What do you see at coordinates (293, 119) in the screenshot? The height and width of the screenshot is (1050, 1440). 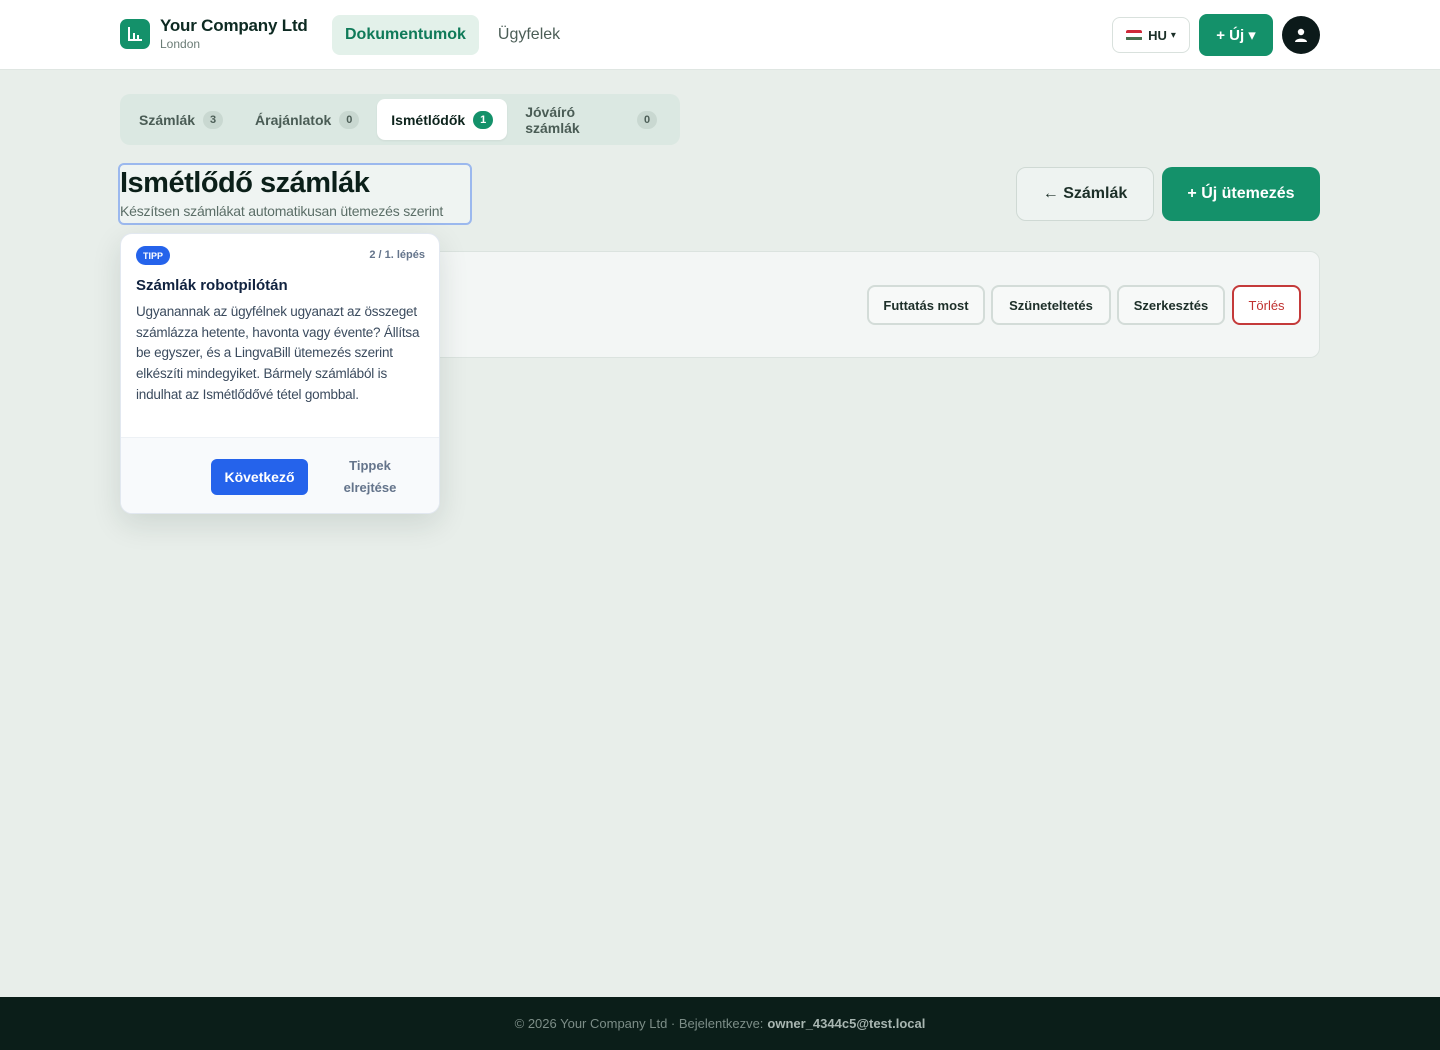 I see `tab-label: Árajánlatok` at bounding box center [293, 119].